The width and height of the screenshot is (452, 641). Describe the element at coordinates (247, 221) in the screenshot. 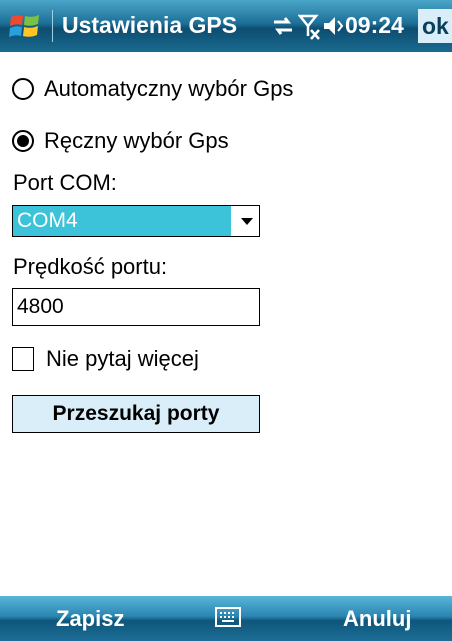

I see `chevron-down-icon` at that location.